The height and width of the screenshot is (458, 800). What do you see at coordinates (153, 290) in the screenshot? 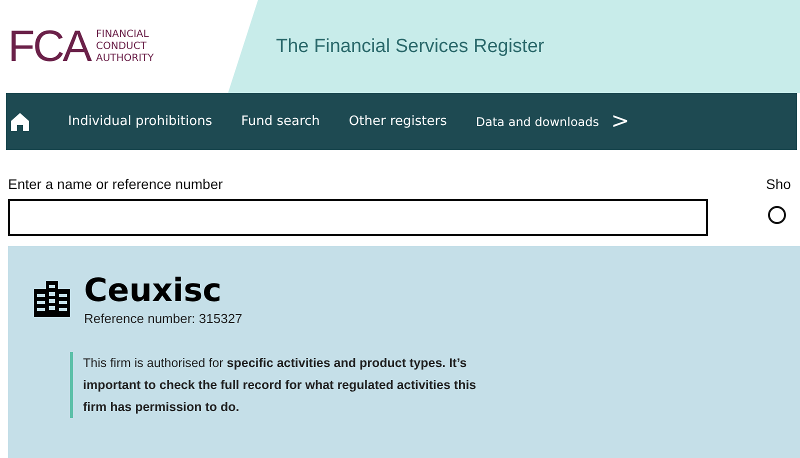
I see `firm-name: Ceuxisc` at bounding box center [153, 290].